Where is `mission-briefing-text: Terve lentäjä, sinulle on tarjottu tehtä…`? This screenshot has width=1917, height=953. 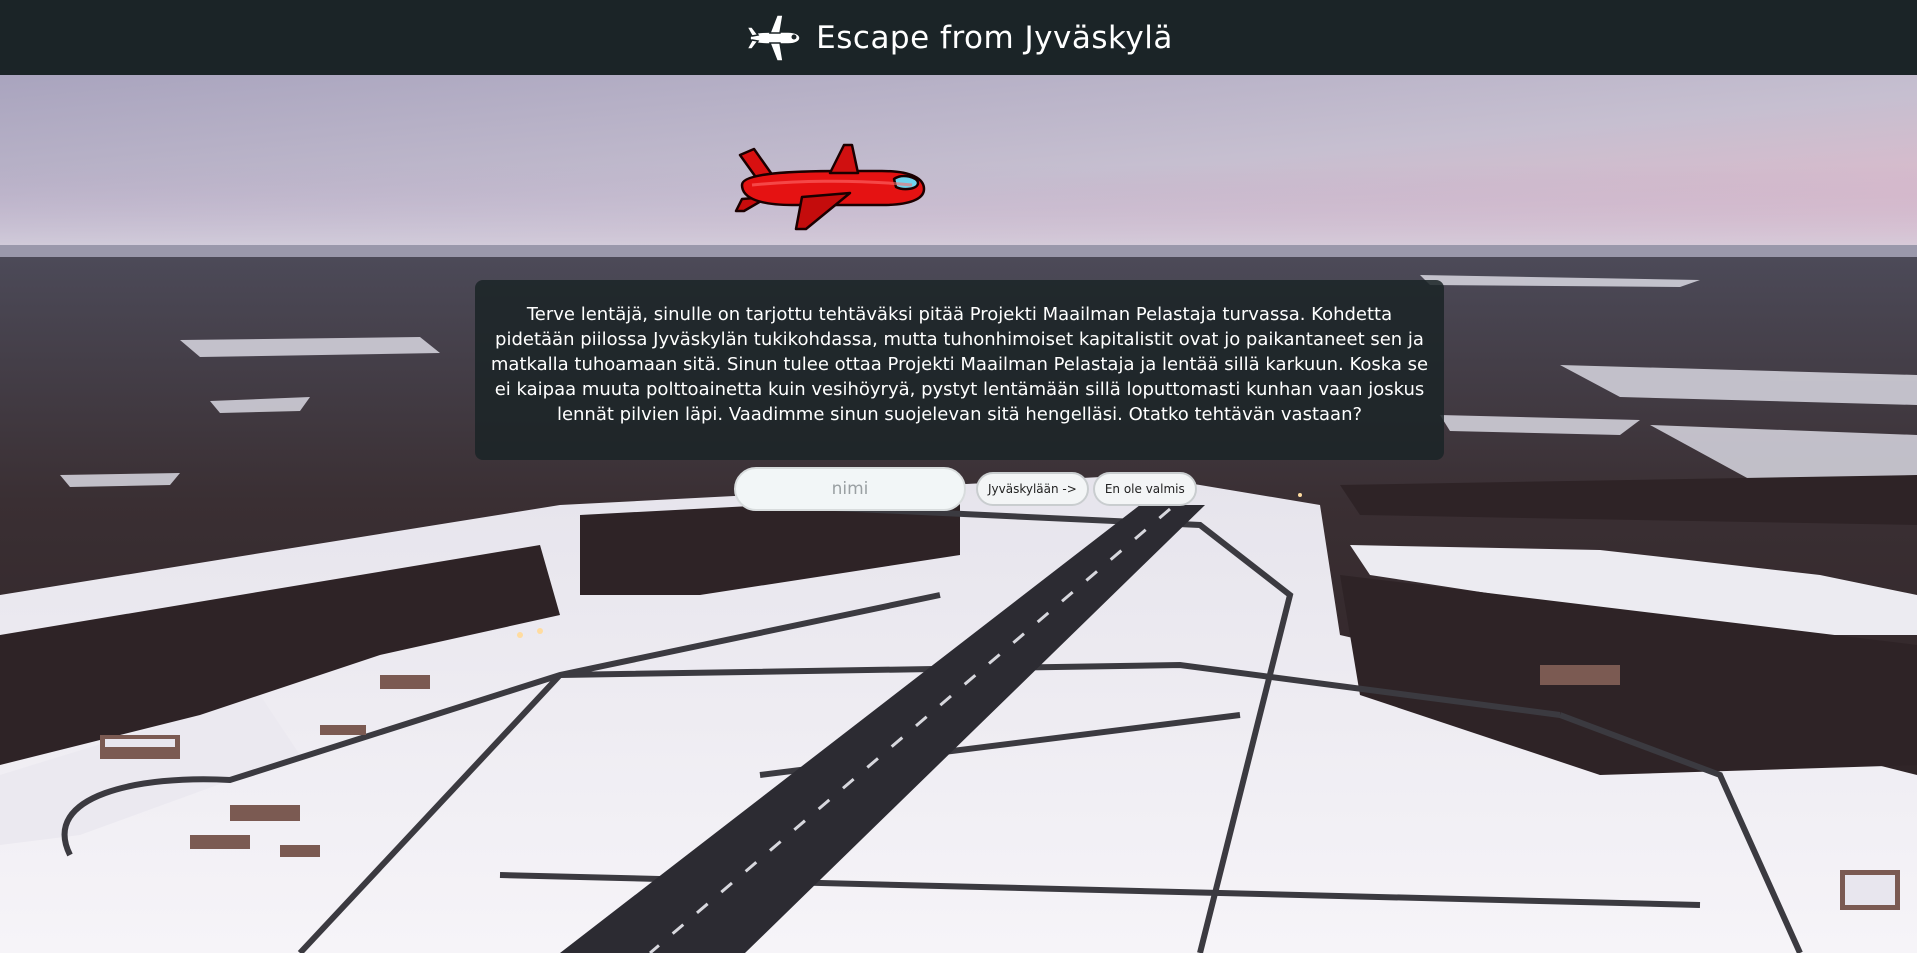 mission-briefing-text: Terve lentäjä, sinulle on tarjottu tehtä… is located at coordinates (959, 364).